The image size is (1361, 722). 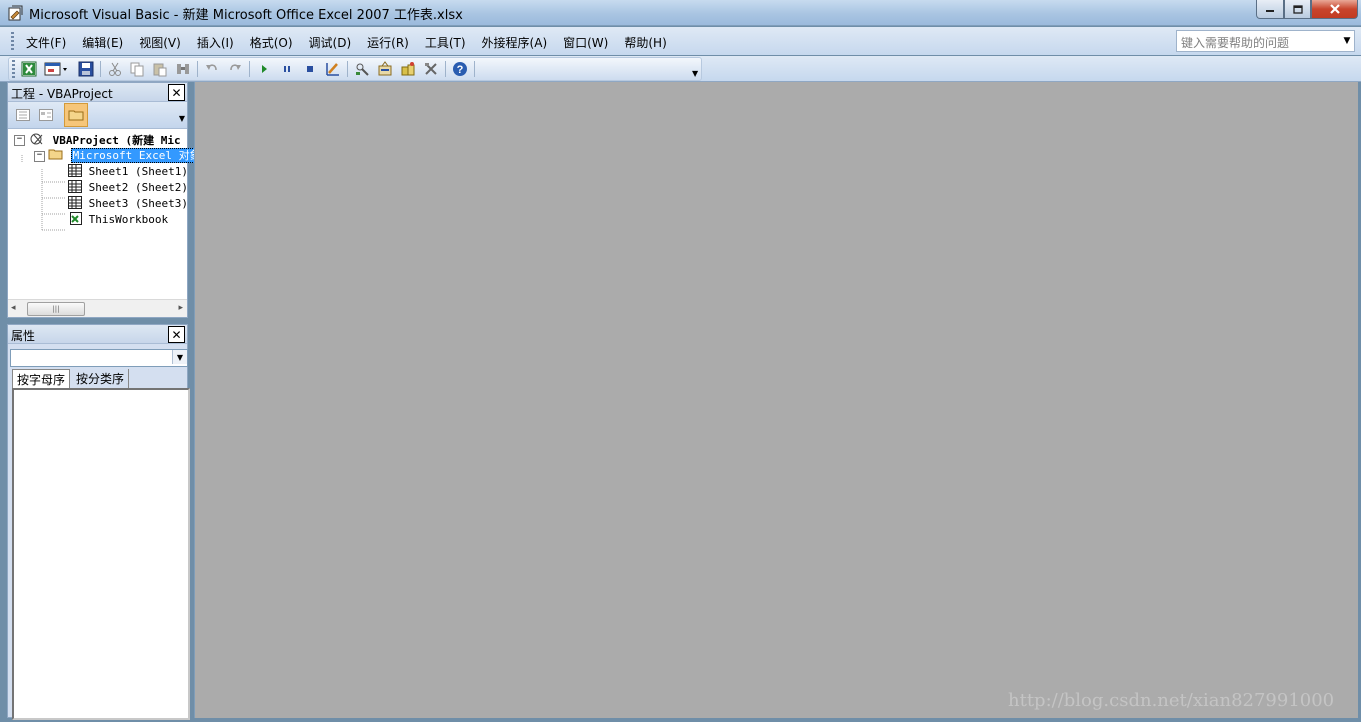 What do you see at coordinates (333, 69) in the screenshot?
I see `design-mode-icon` at bounding box center [333, 69].